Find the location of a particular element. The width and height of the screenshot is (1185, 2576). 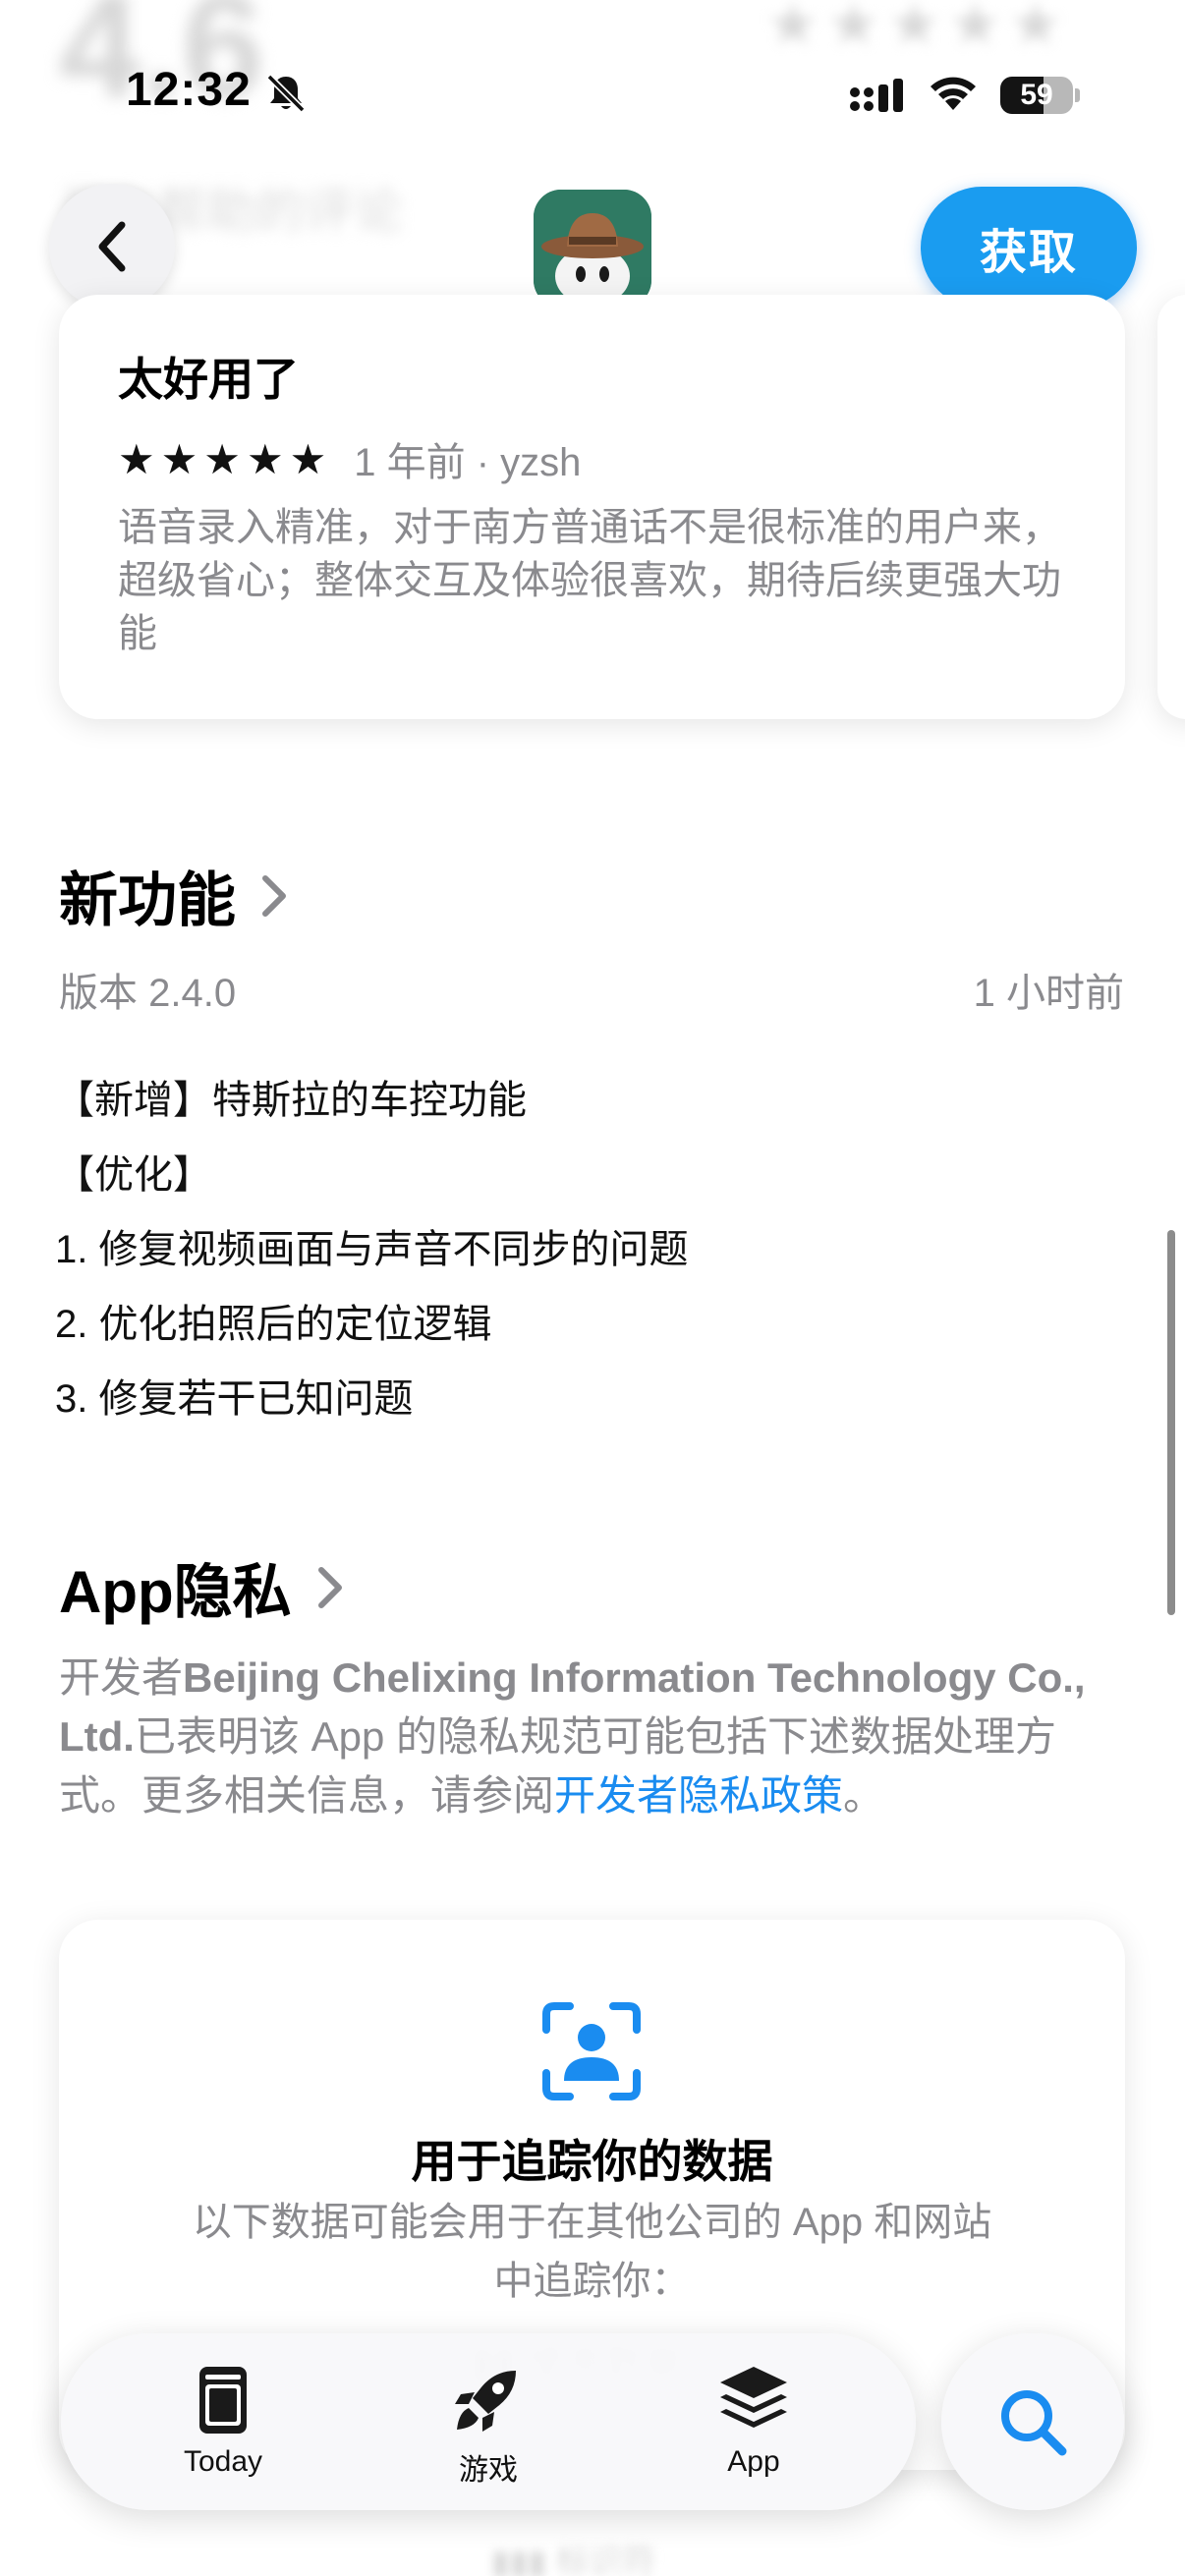

version-label: 版本 2.4.0 is located at coordinates (148, 993).